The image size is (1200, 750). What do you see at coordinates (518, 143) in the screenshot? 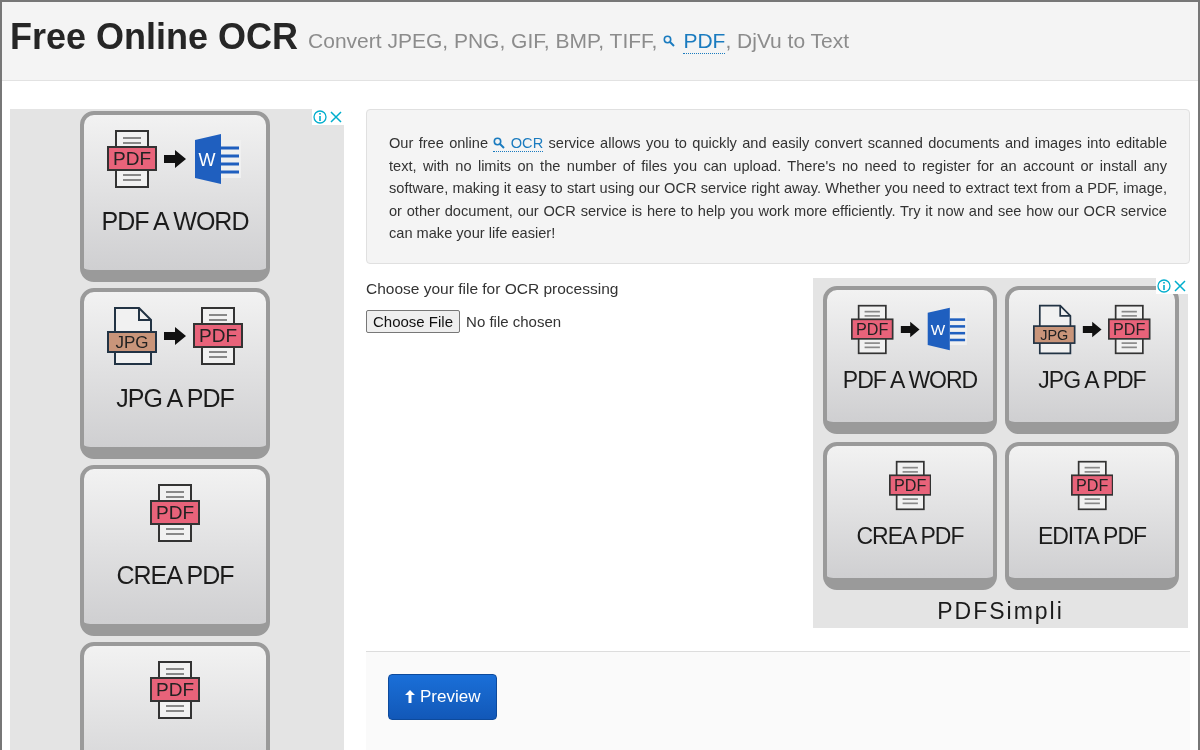
I see `ocr-link: OCR` at bounding box center [518, 143].